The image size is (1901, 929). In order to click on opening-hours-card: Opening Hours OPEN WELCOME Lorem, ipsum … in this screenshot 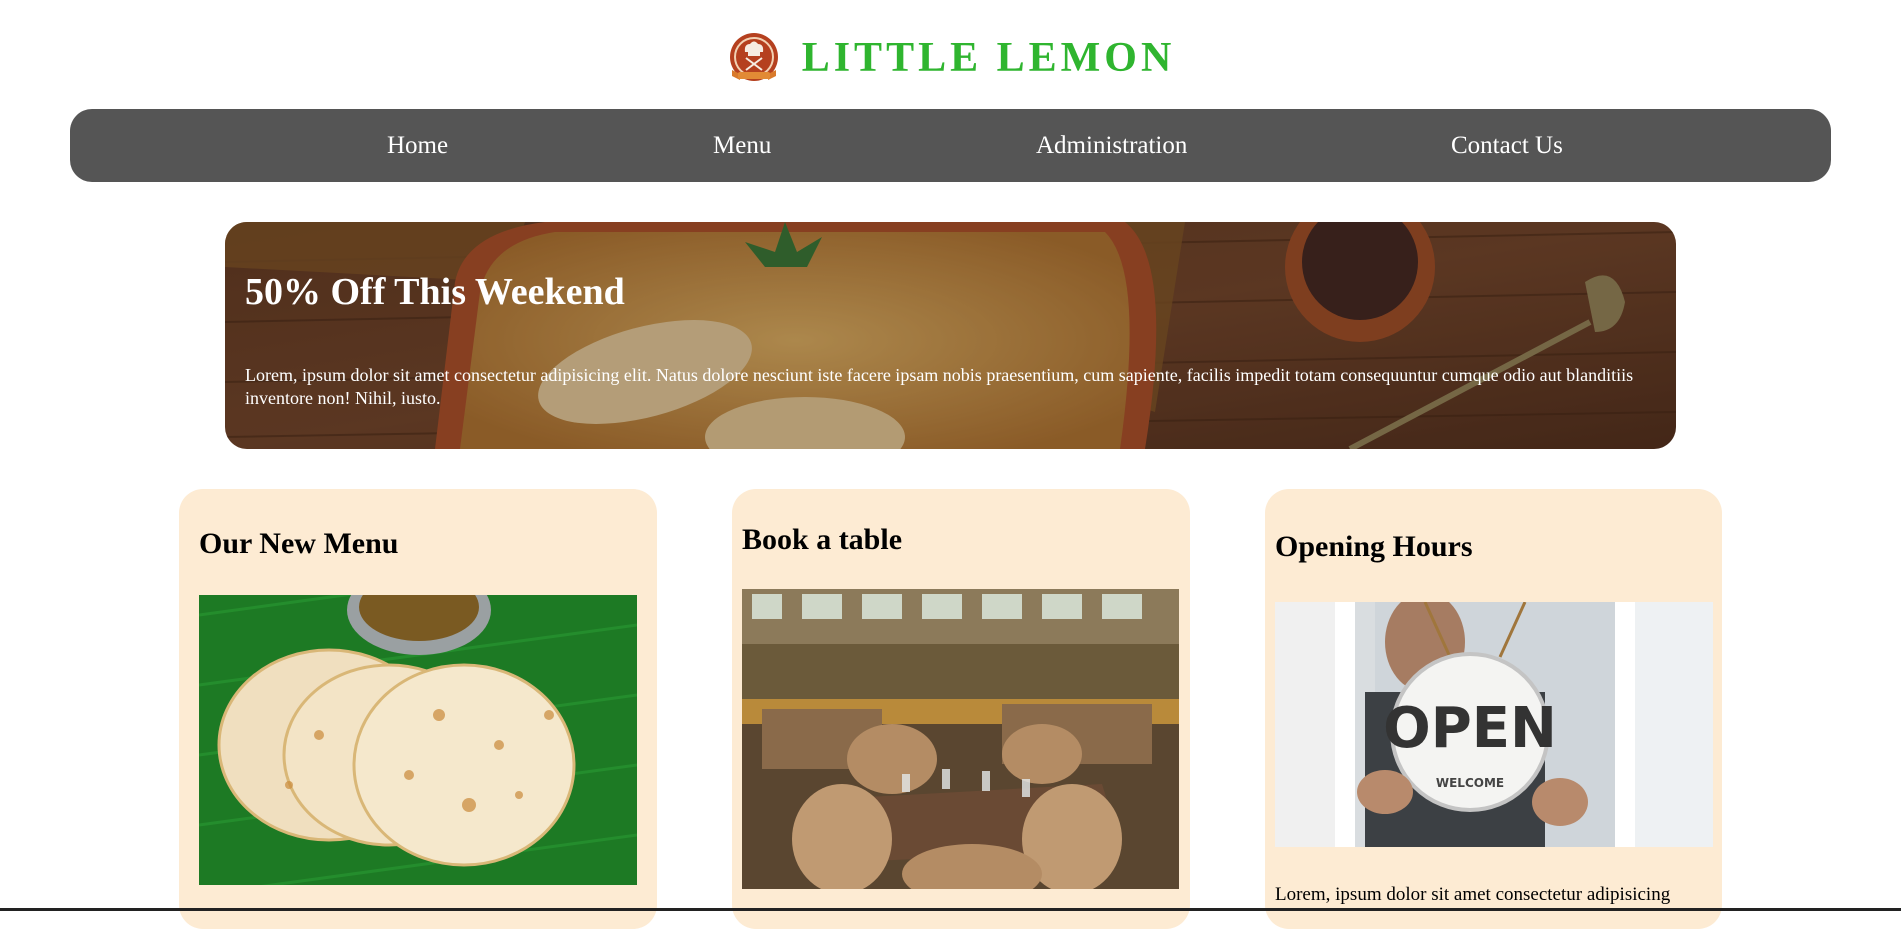, I will do `click(1493, 709)`.